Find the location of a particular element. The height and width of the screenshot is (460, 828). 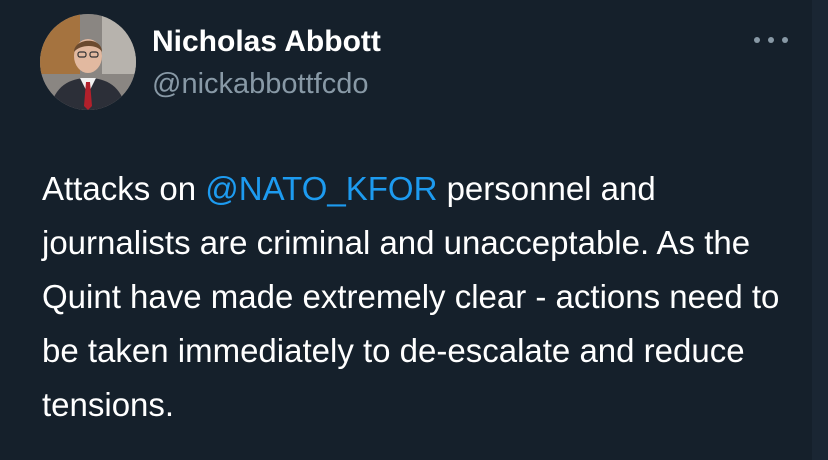

more-options-icon is located at coordinates (771, 40).